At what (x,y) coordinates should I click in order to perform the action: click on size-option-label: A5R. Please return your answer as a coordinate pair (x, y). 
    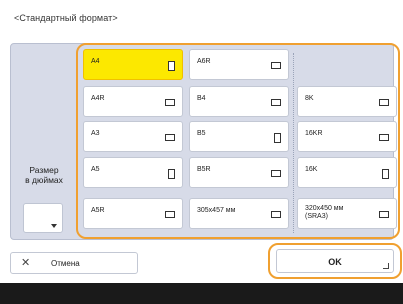
    Looking at the image, I should click on (98, 210).